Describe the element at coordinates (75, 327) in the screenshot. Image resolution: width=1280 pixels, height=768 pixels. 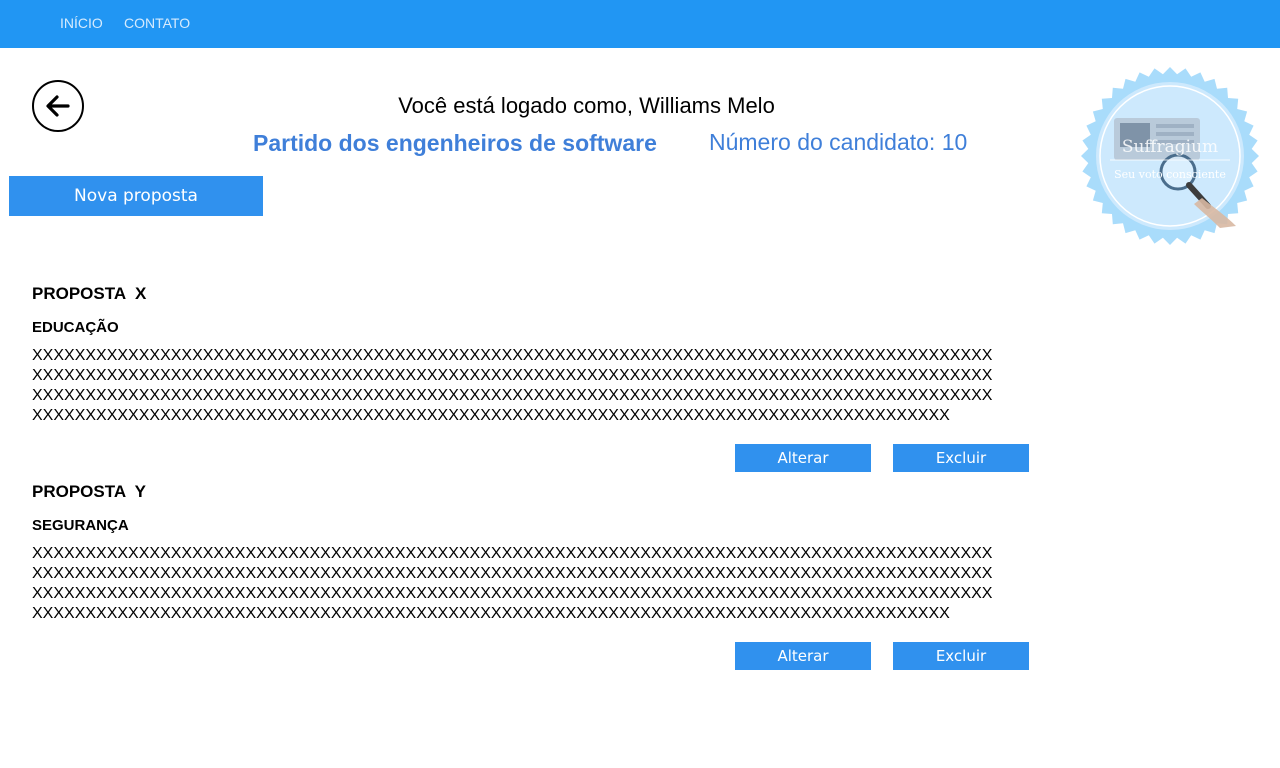
I see `proposal-category: EDUCAÇÃO` at that location.